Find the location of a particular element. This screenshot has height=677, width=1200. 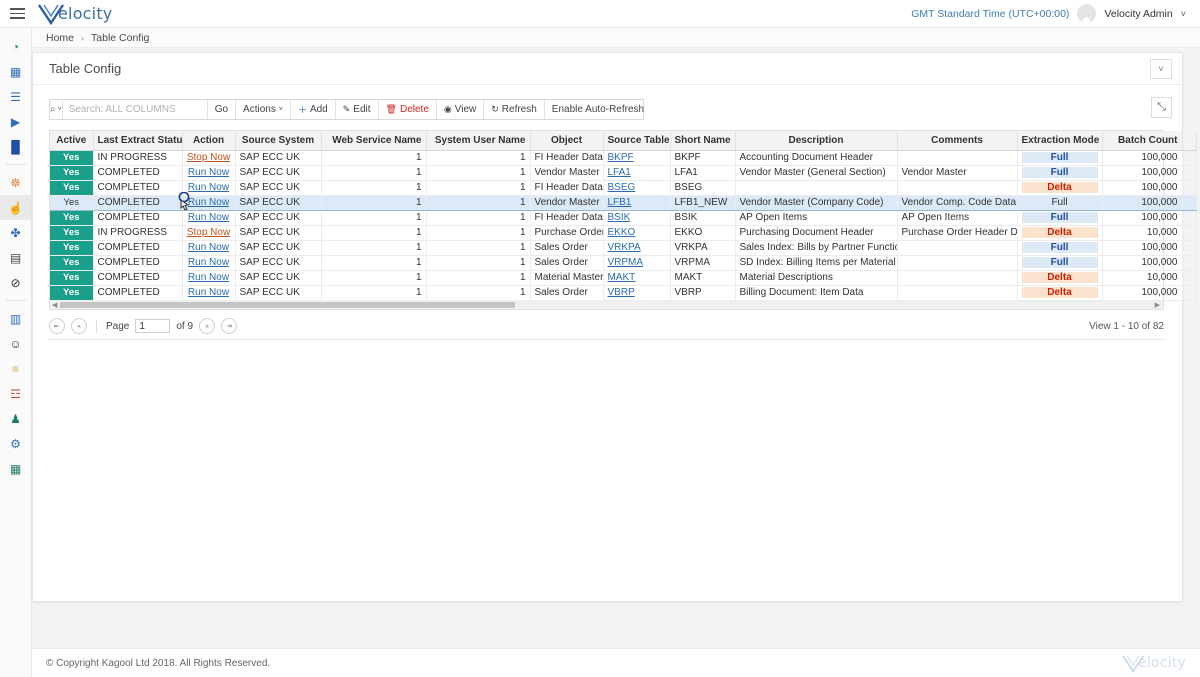

collapse-card-button: ˅ is located at coordinates (1161, 68).